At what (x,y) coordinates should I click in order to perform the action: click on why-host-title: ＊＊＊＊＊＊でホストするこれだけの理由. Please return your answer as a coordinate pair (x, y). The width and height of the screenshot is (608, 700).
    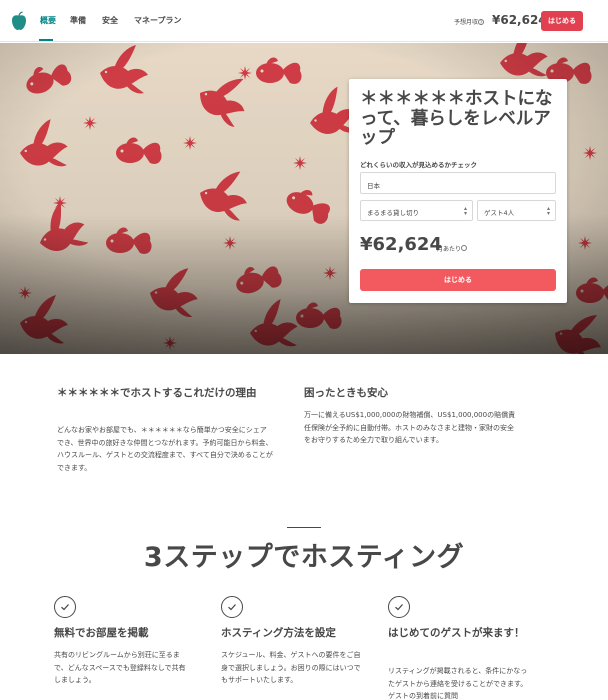
    Looking at the image, I should click on (157, 393).